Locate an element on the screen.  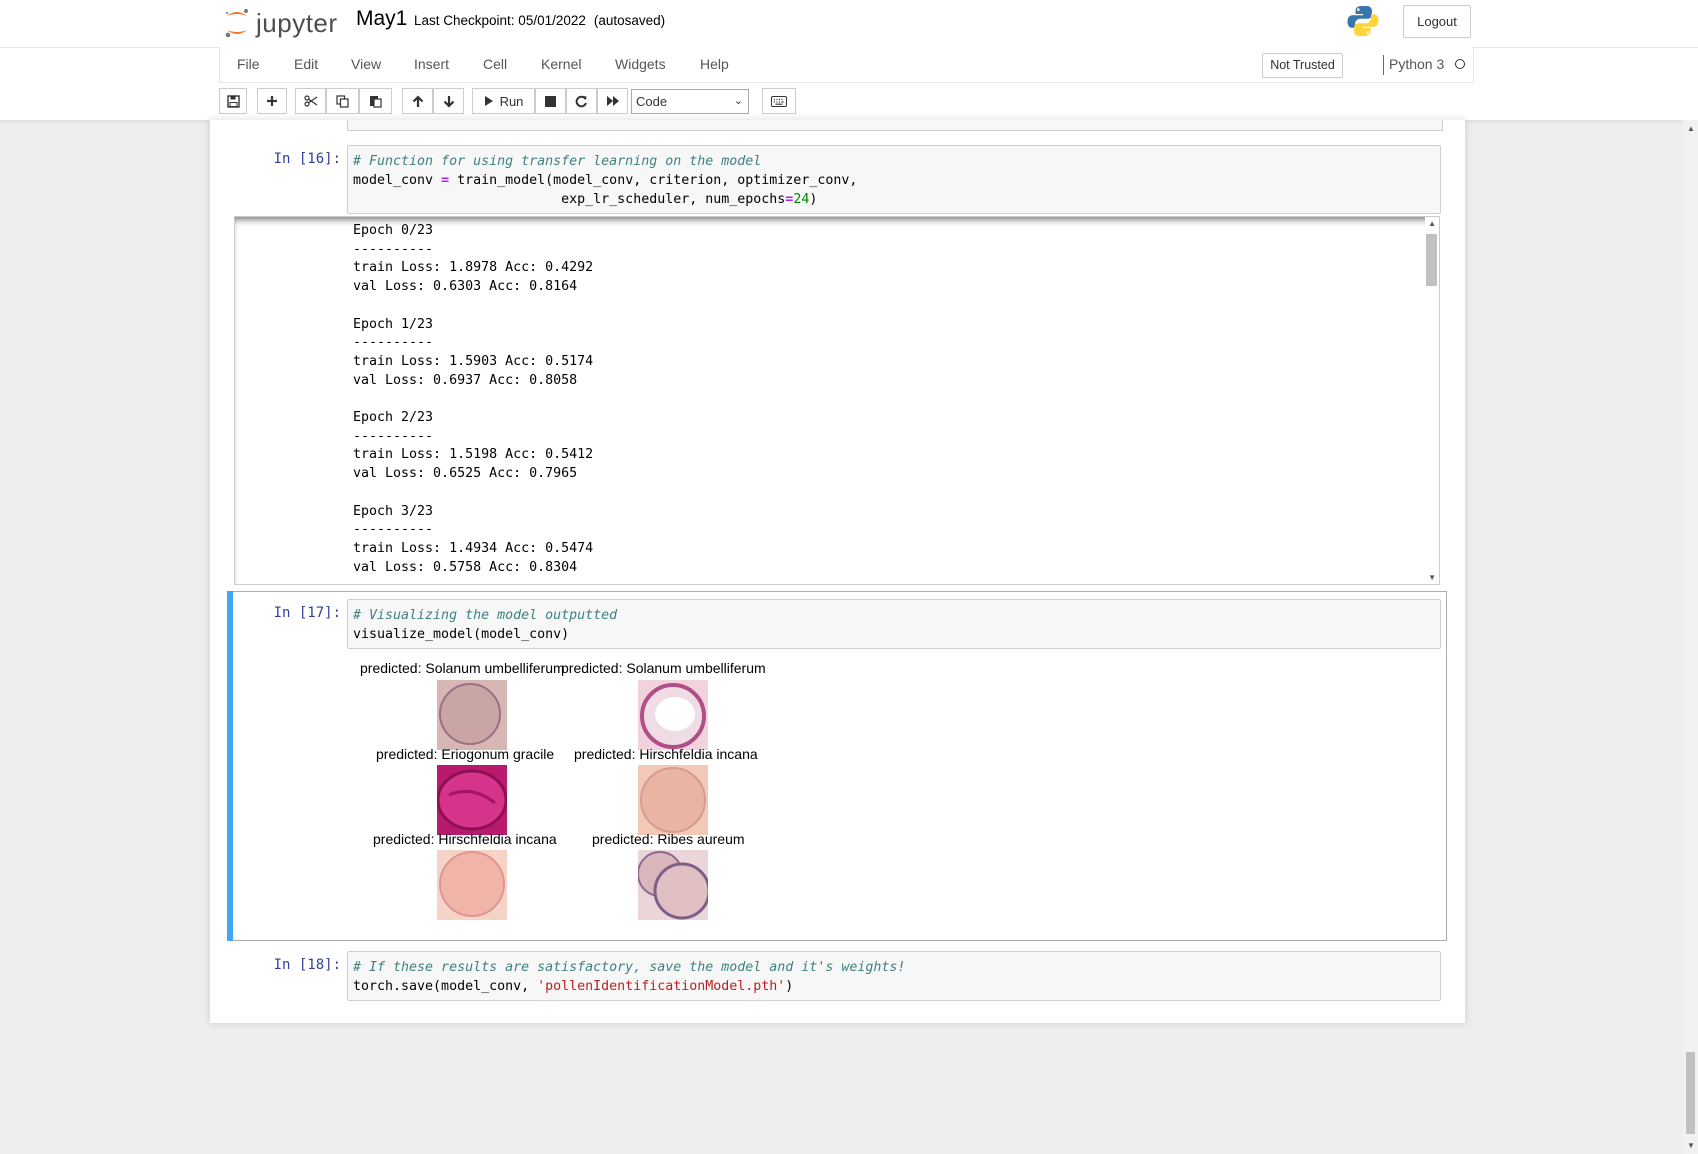
prediction-title: predicted: Ribes aureum is located at coordinates (668, 839).